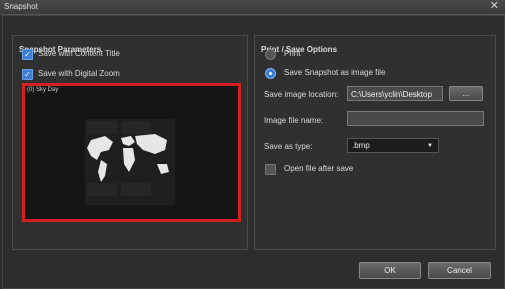 This screenshot has height=289, width=505. What do you see at coordinates (252, 7) in the screenshot?
I see `title-bar: Snapshot ✕` at bounding box center [252, 7].